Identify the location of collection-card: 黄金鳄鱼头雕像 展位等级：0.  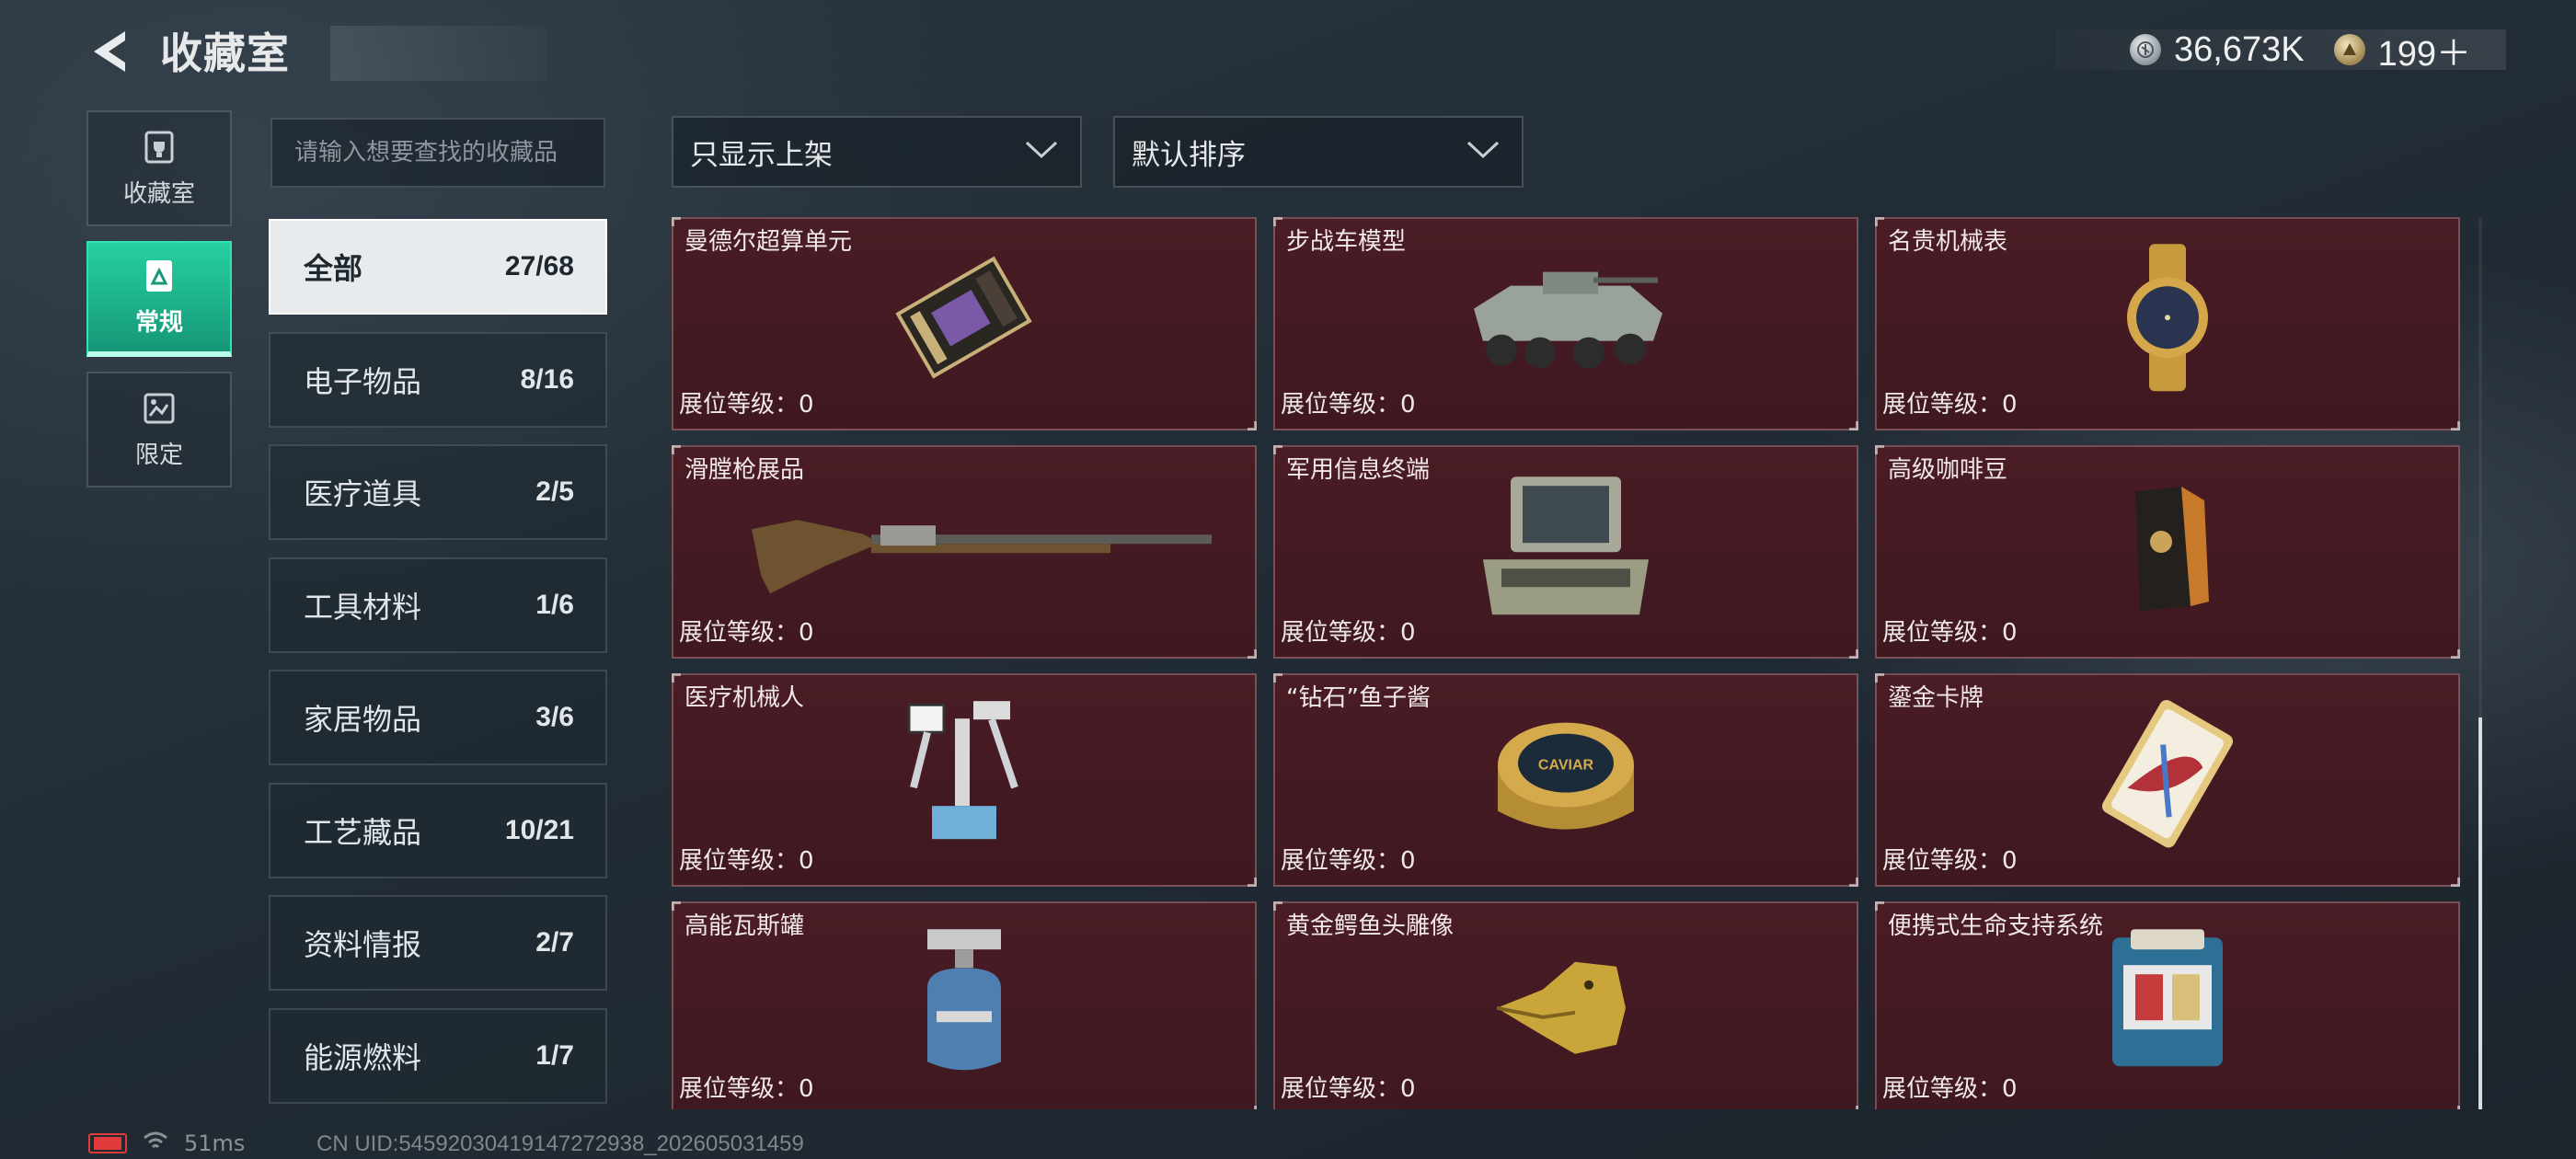
(1565, 1005).